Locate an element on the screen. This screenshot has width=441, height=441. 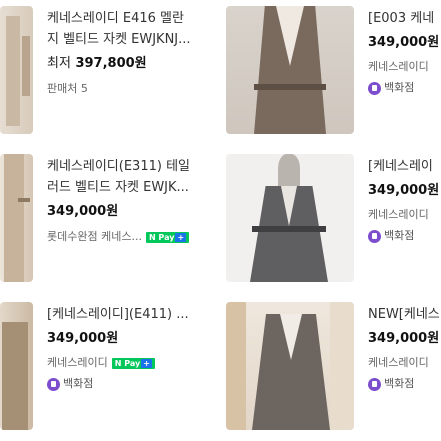
seller-count: 판매처 5 is located at coordinates (67, 89).